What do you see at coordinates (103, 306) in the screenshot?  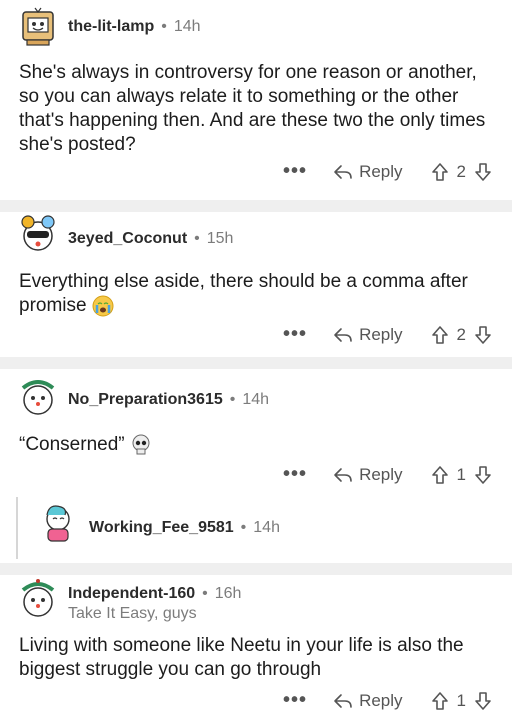 I see `crying-face-icon` at bounding box center [103, 306].